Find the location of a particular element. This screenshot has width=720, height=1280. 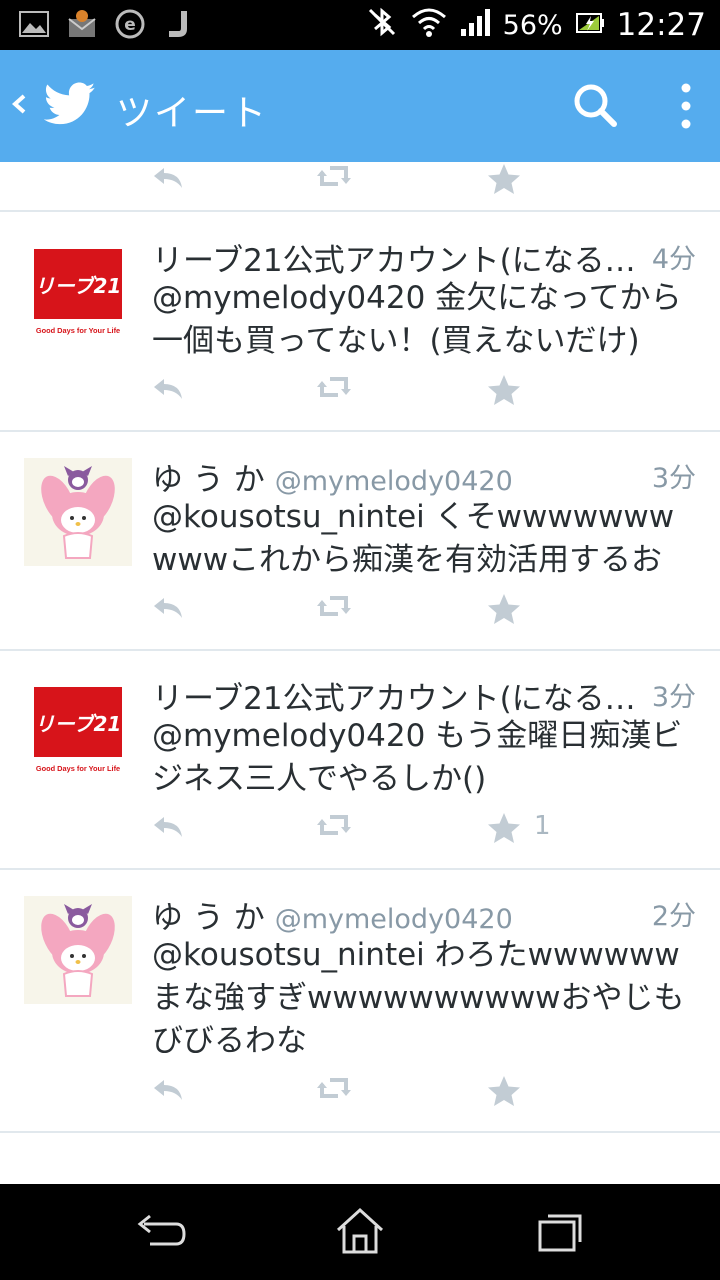

overflow-menu-icon is located at coordinates (686, 106).